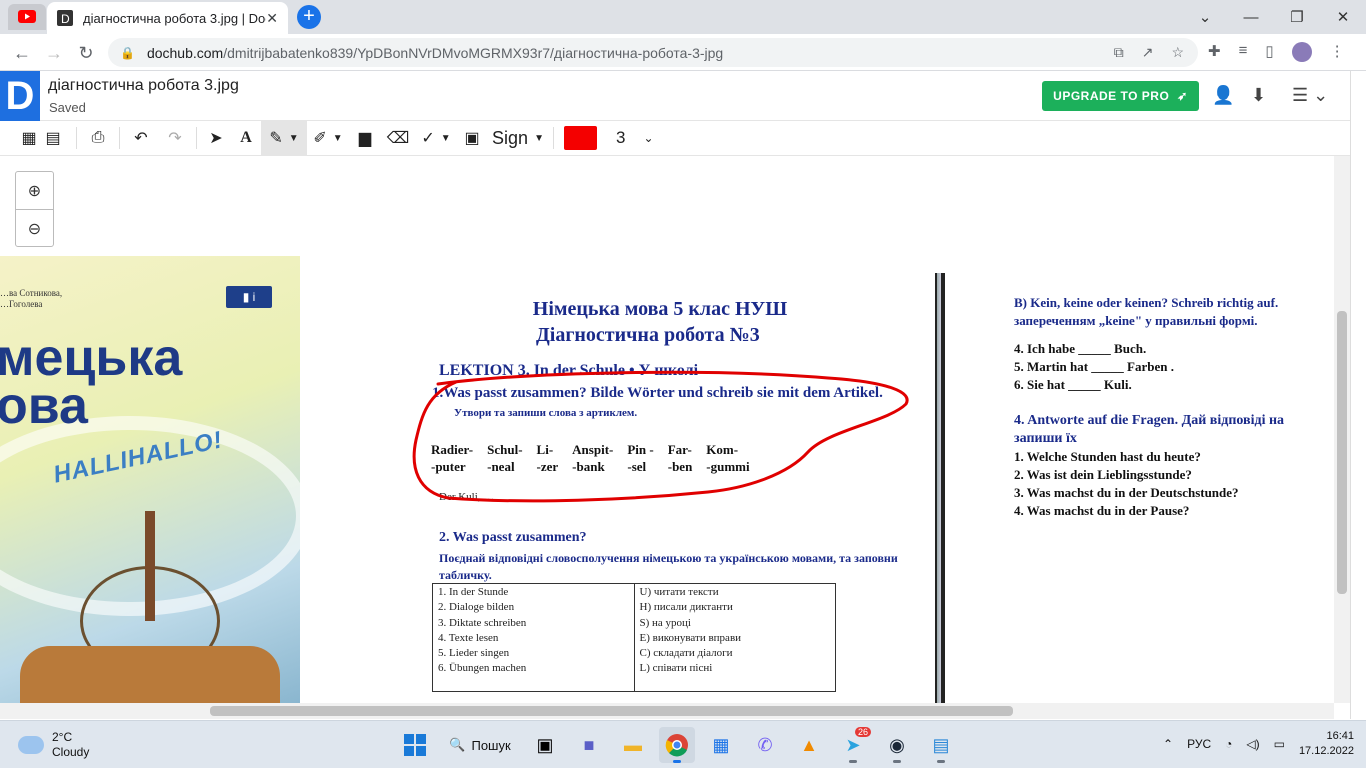  What do you see at coordinates (675, 138) in the screenshot?
I see `editor-toolbar: ▦ ▤ ⎙ ↶ ↷ ➤ A ✎ ▼ ✐ ▼ ▆ ⌫ ✓ ▼ ▣ Sign ▼ 3 ⌄` at bounding box center [675, 138].